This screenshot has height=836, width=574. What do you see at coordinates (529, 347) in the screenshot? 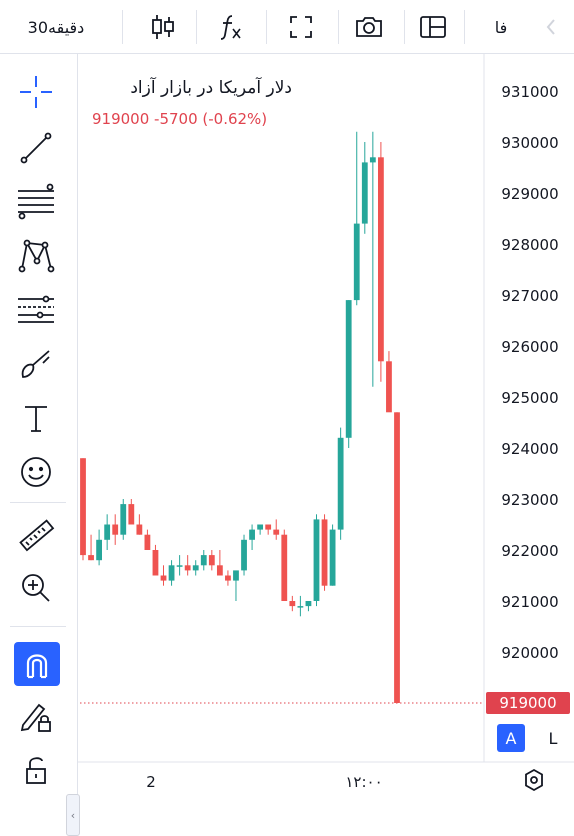
I see `y-tick-label: 926000` at bounding box center [529, 347].